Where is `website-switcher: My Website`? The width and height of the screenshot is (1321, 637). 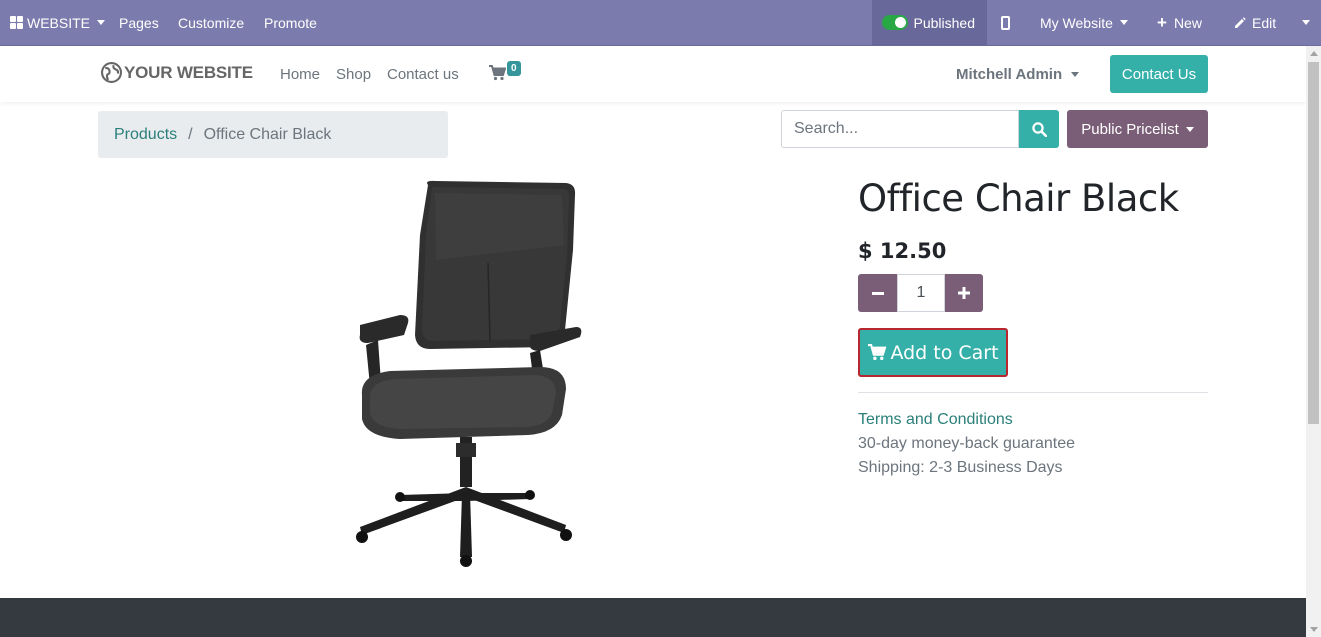
website-switcher: My Website is located at coordinates (1084, 22).